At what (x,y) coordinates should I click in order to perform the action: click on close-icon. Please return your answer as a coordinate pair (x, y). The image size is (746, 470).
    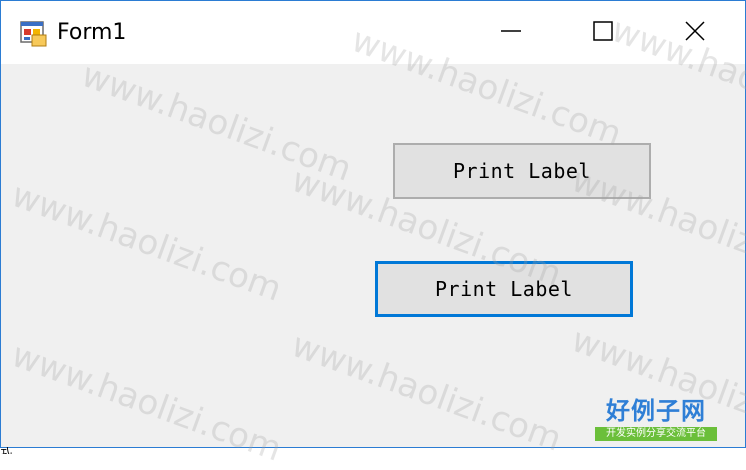
    Looking at the image, I should click on (695, 32).